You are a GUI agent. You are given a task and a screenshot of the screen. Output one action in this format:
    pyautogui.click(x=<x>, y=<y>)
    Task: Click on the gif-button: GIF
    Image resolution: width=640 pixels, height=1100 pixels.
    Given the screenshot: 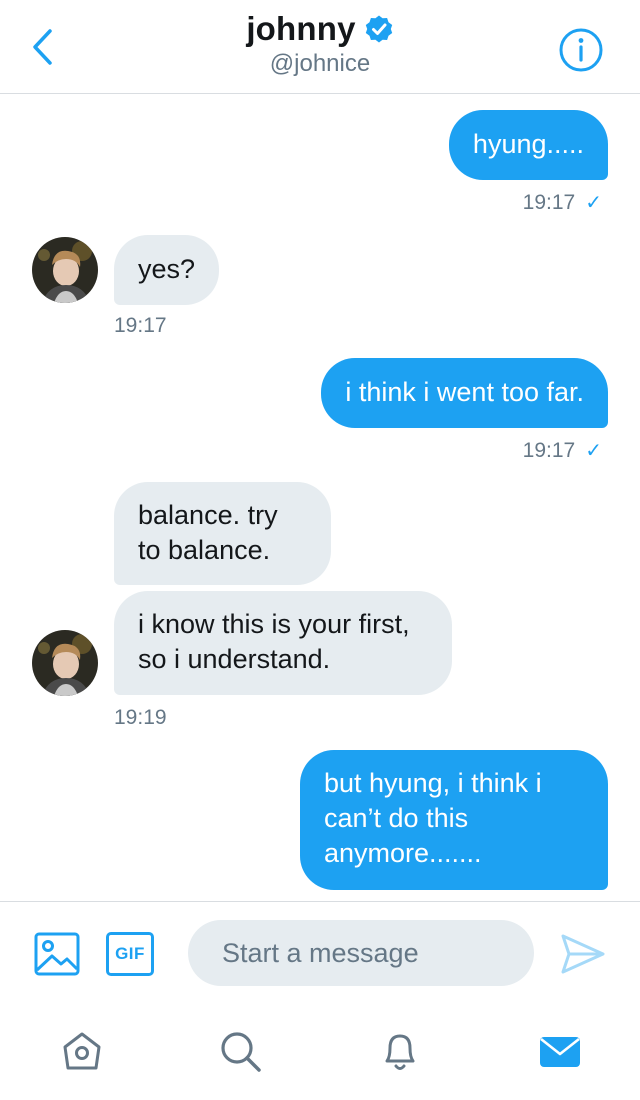 What is the action you would take?
    pyautogui.click(x=130, y=954)
    